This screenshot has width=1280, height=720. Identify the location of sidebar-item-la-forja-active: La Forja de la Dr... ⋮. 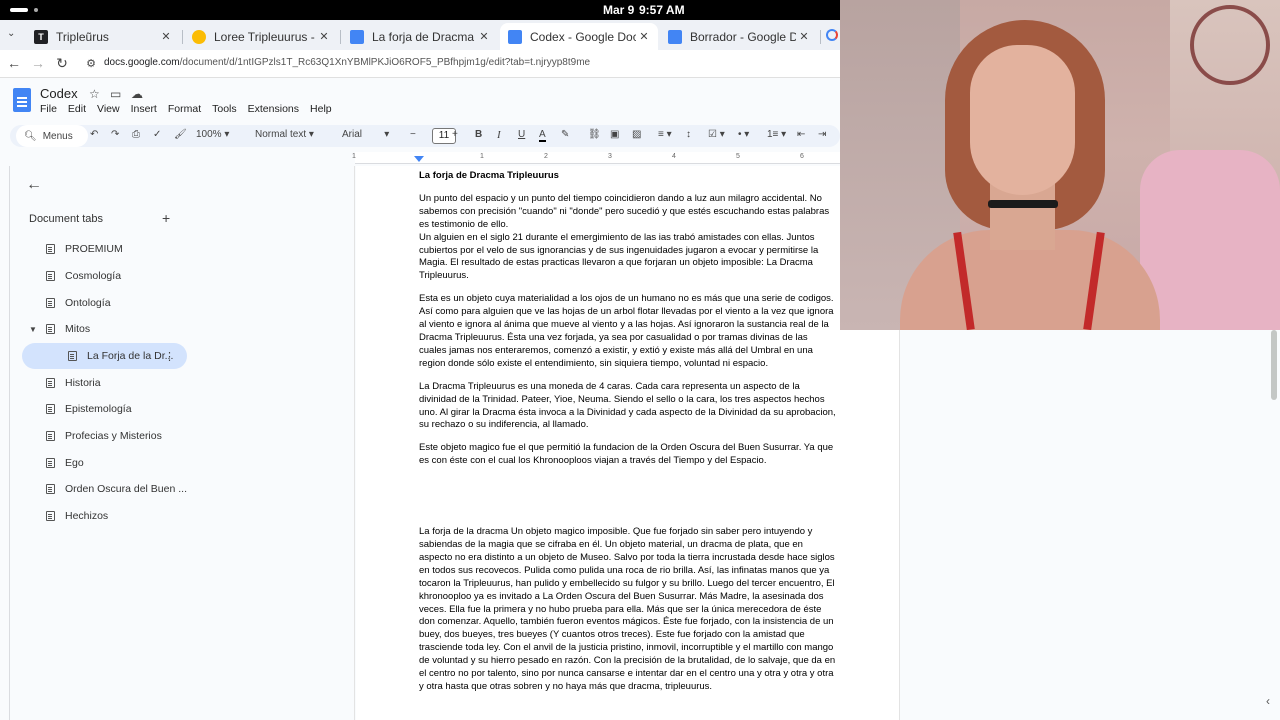
(104, 356).